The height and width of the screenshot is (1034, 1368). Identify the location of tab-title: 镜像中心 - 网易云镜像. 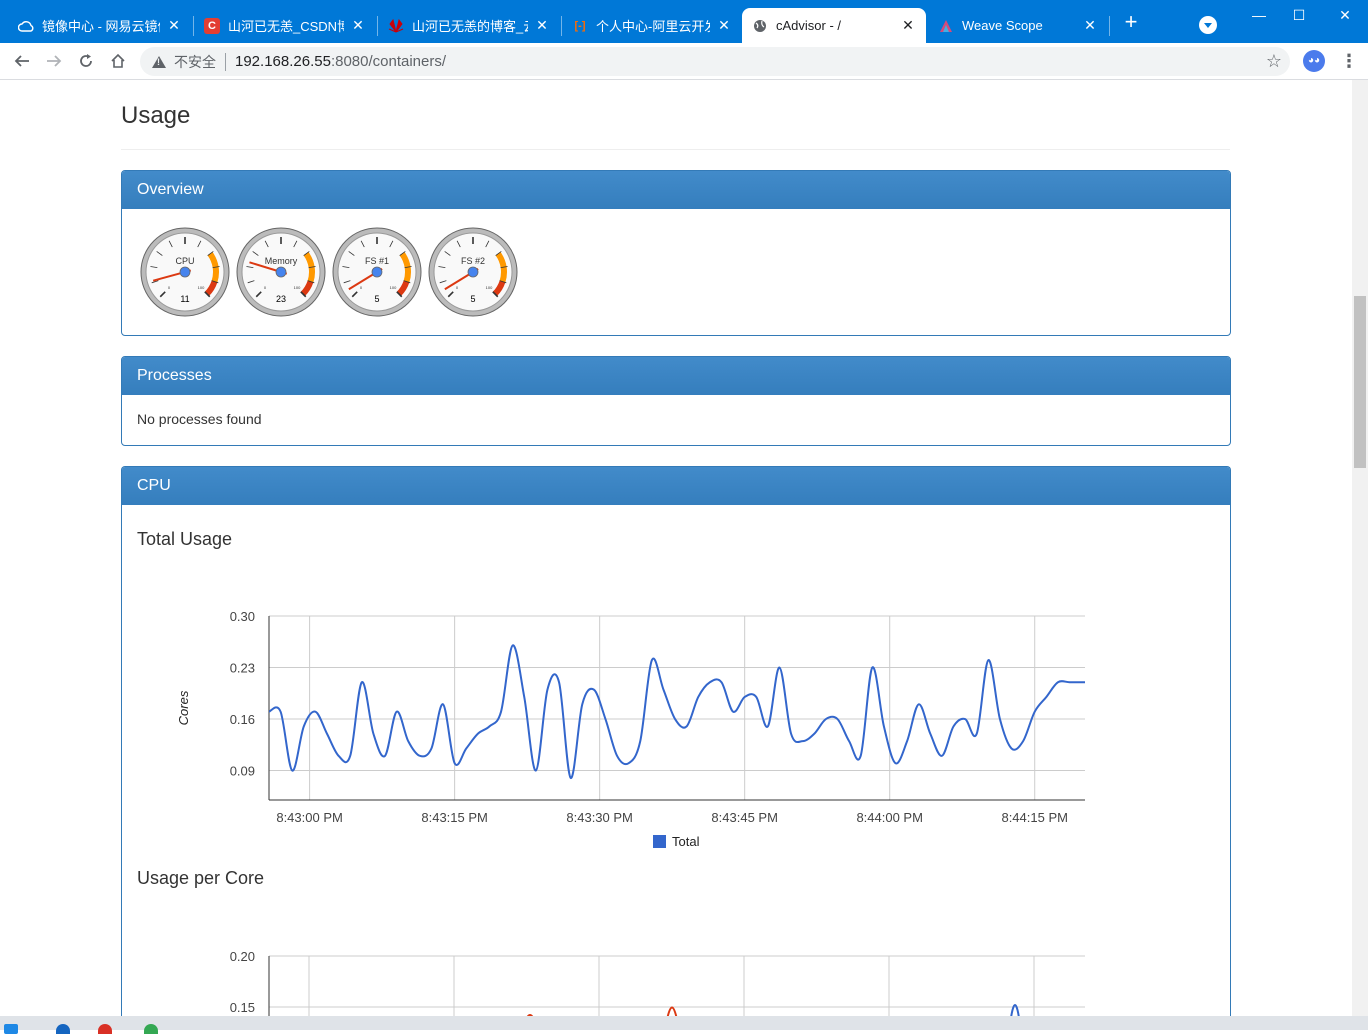
(101, 26).